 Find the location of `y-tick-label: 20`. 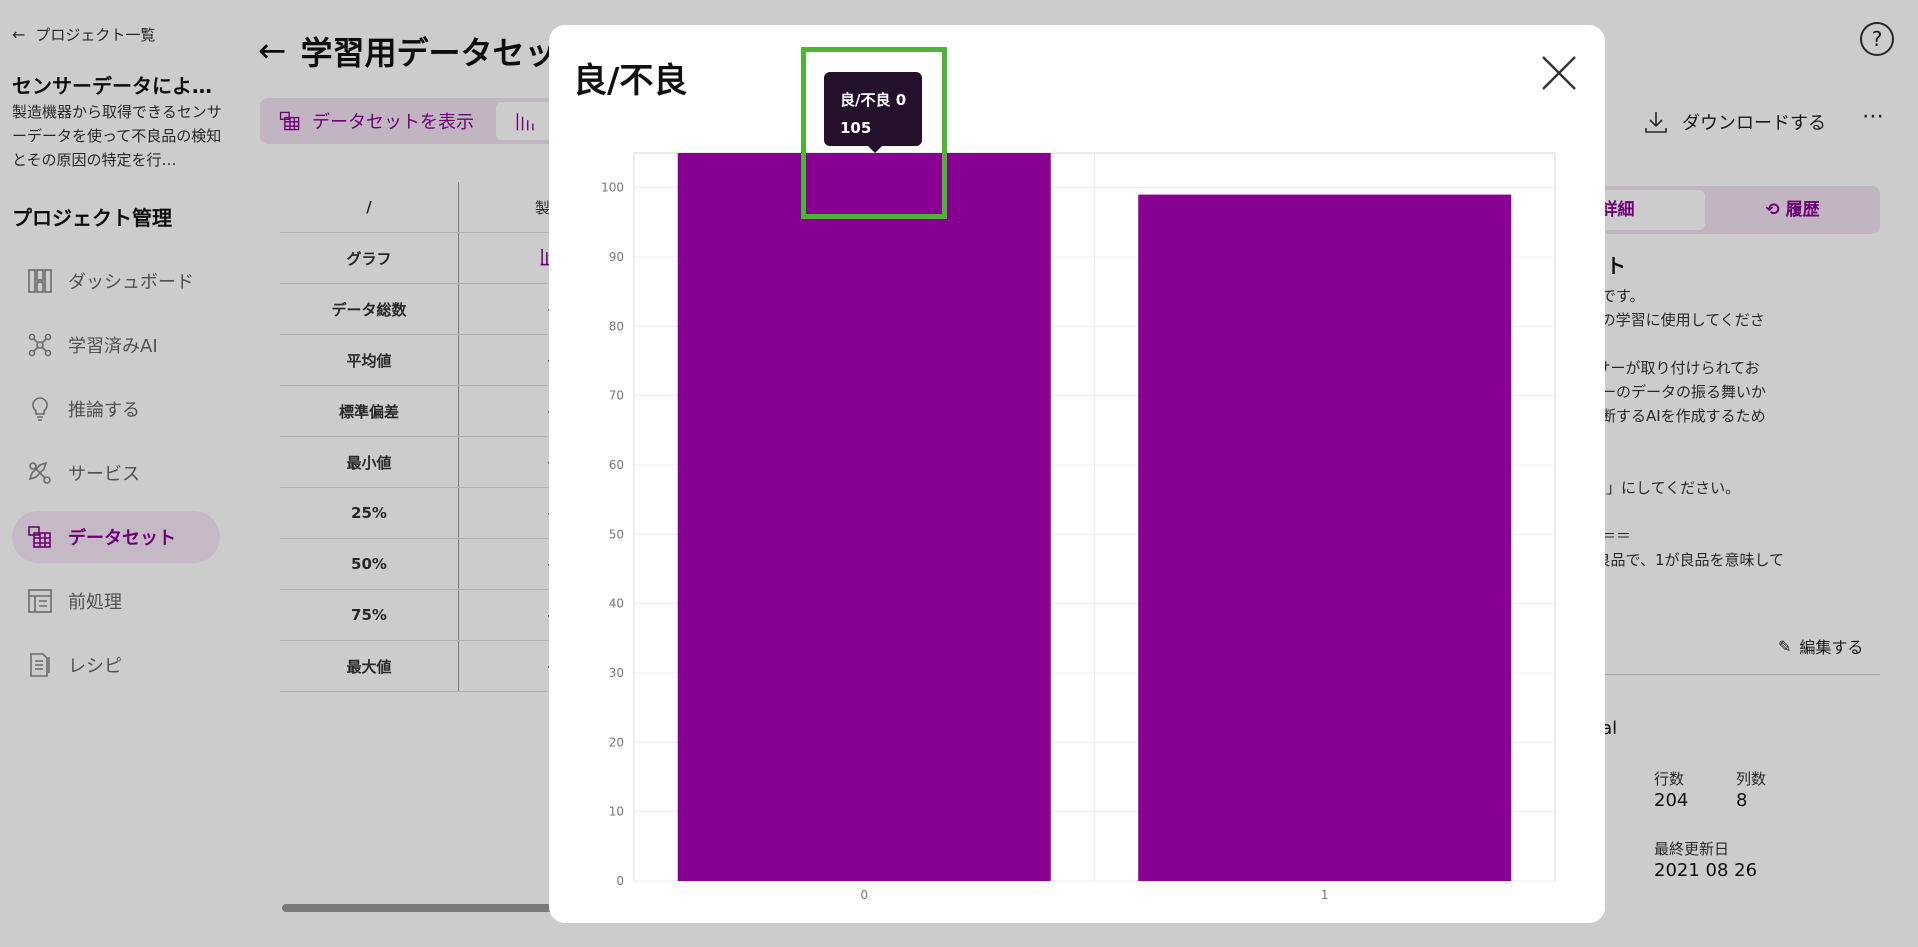

y-tick-label: 20 is located at coordinates (616, 742).